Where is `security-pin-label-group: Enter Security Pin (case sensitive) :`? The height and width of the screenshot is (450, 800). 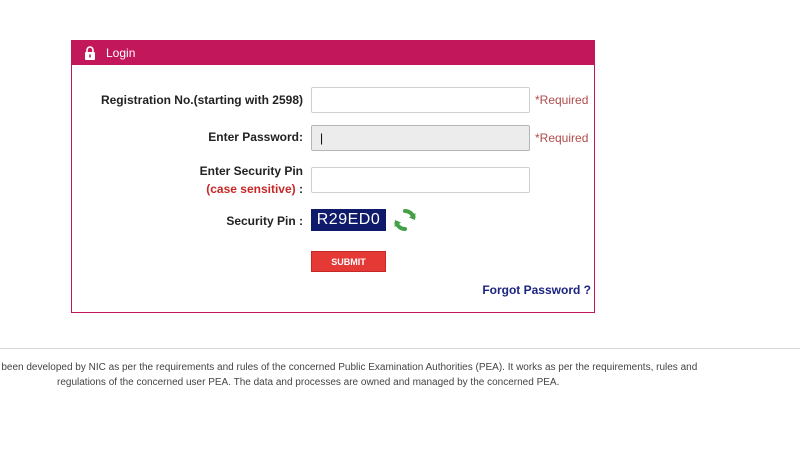 security-pin-label-group: Enter Security Pin (case sensitive) : is located at coordinates (251, 180).